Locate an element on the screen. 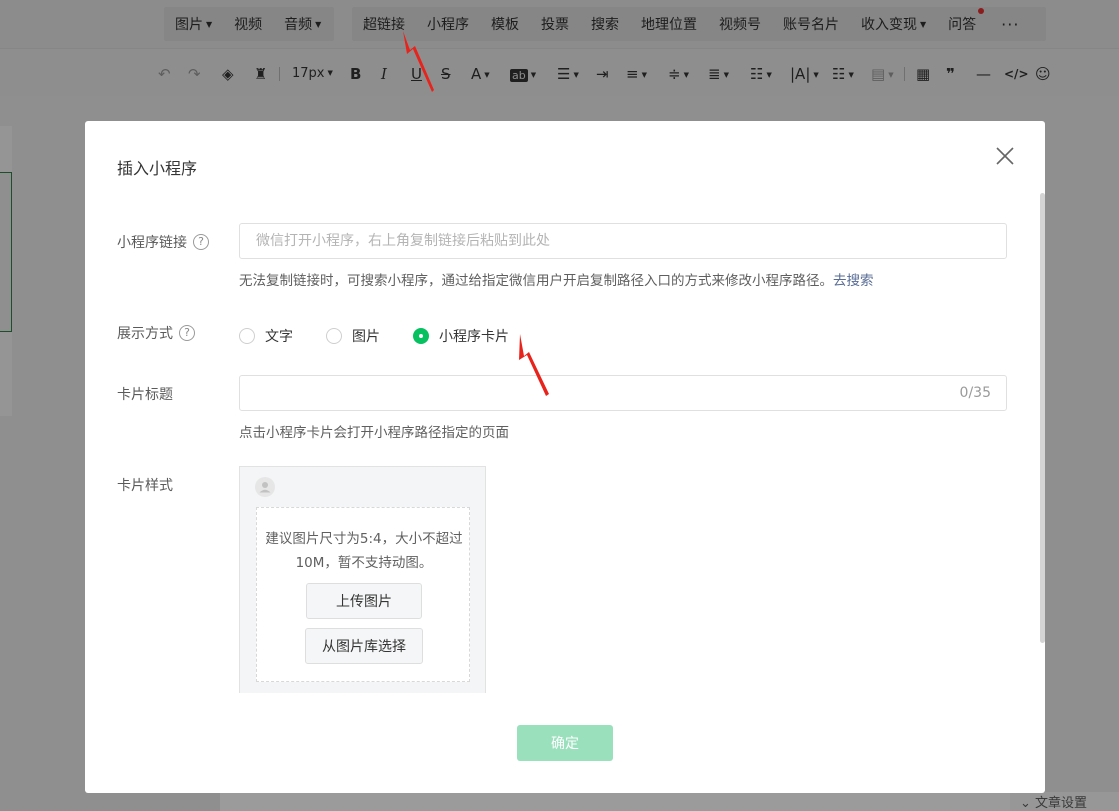 Image resolution: width=1119 pixels, height=811 pixels. menu-item-account-card: 账号名片 is located at coordinates (811, 24).